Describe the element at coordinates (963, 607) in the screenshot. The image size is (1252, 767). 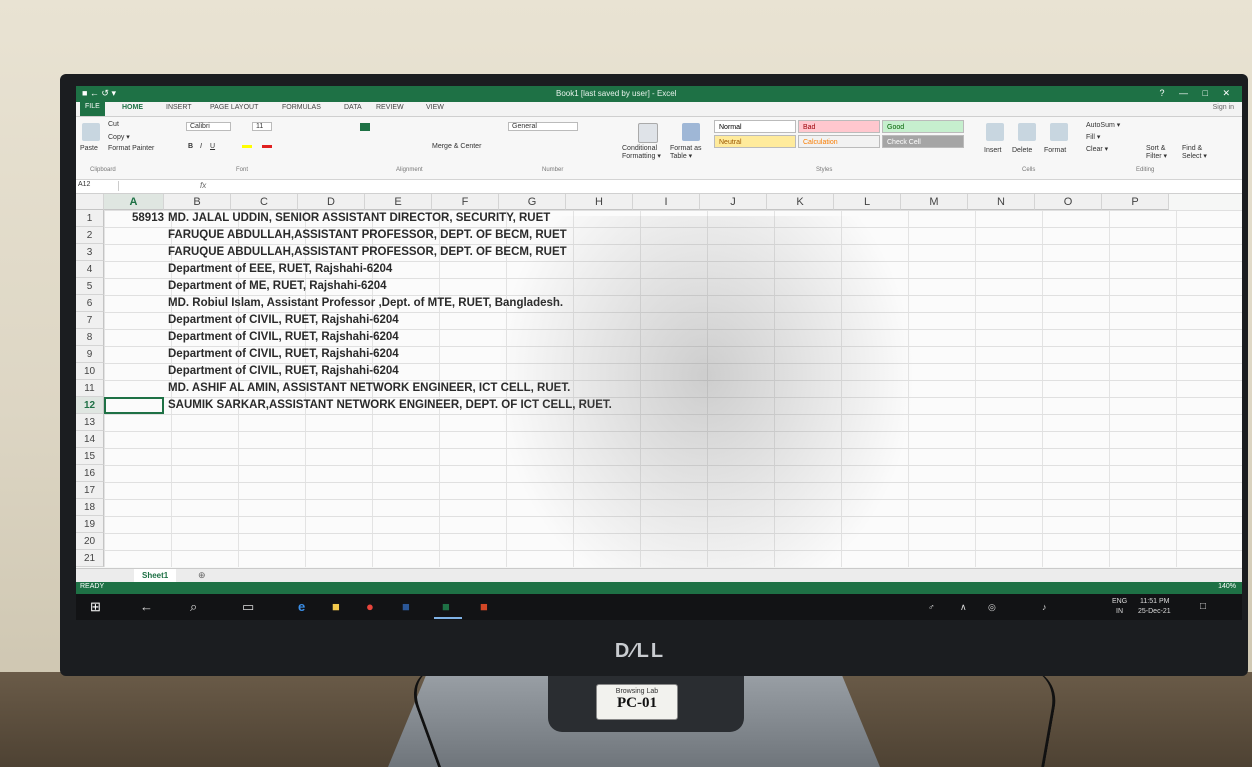
I see `chevron-up-icon: ∧` at that location.